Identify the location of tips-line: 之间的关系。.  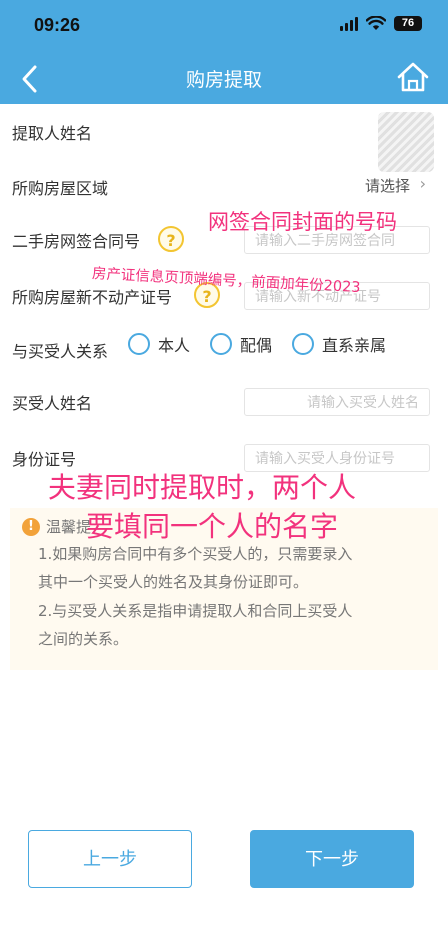
(83, 639).